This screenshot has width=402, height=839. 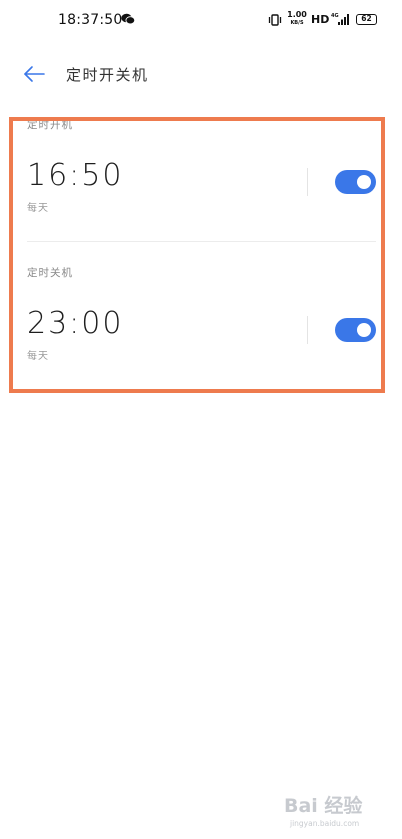 What do you see at coordinates (297, 14) in the screenshot?
I see `network-speed-value: 1.00` at bounding box center [297, 14].